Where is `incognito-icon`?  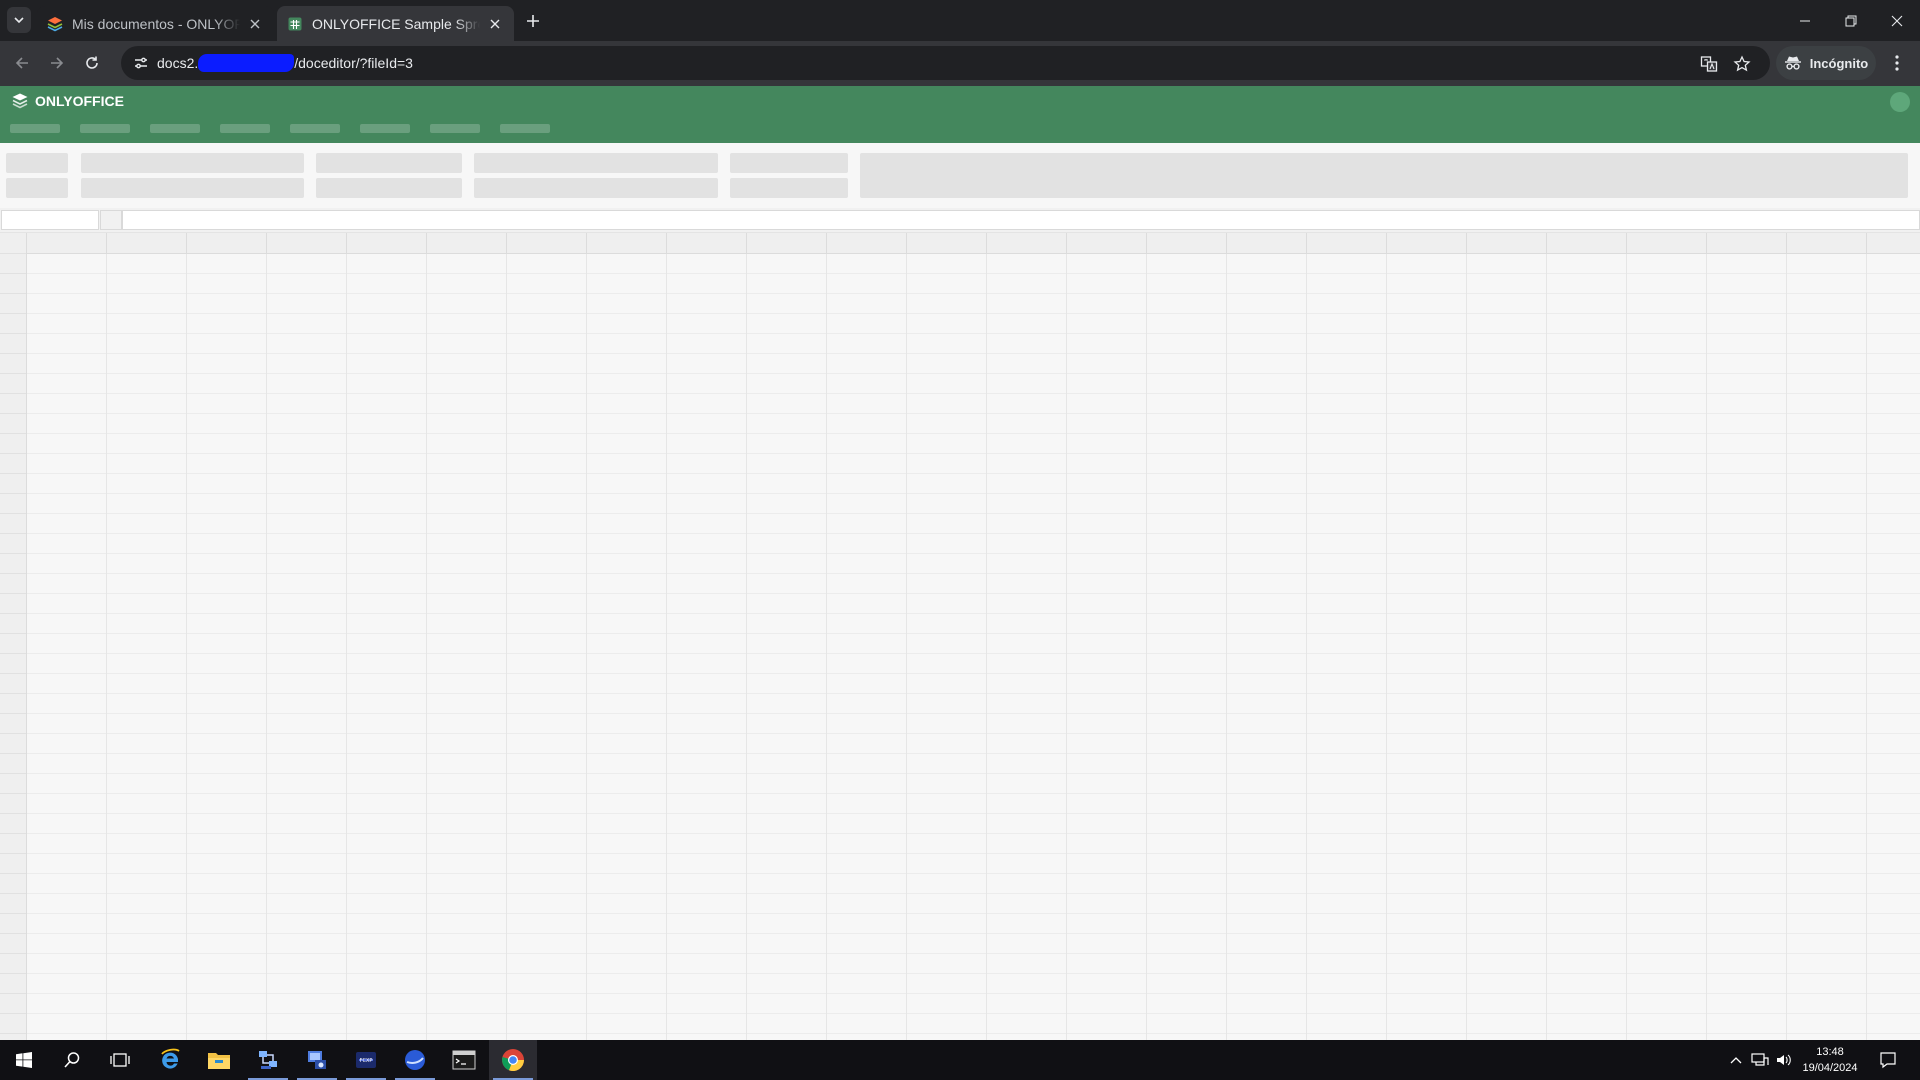 incognito-icon is located at coordinates (1792, 63).